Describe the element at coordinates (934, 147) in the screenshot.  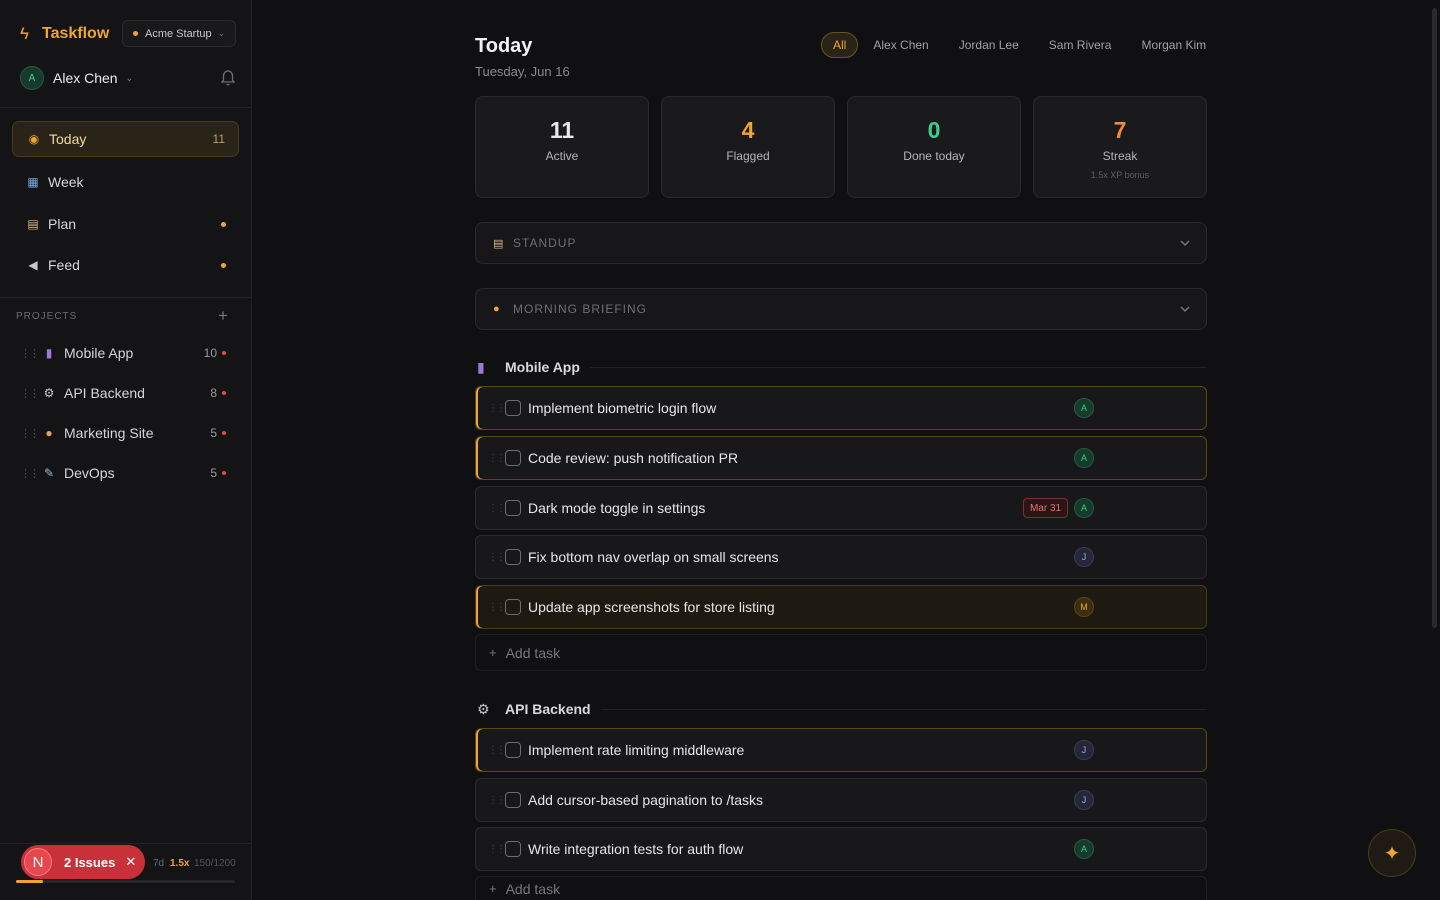
I see `stat-done-today: 0 Done today` at that location.